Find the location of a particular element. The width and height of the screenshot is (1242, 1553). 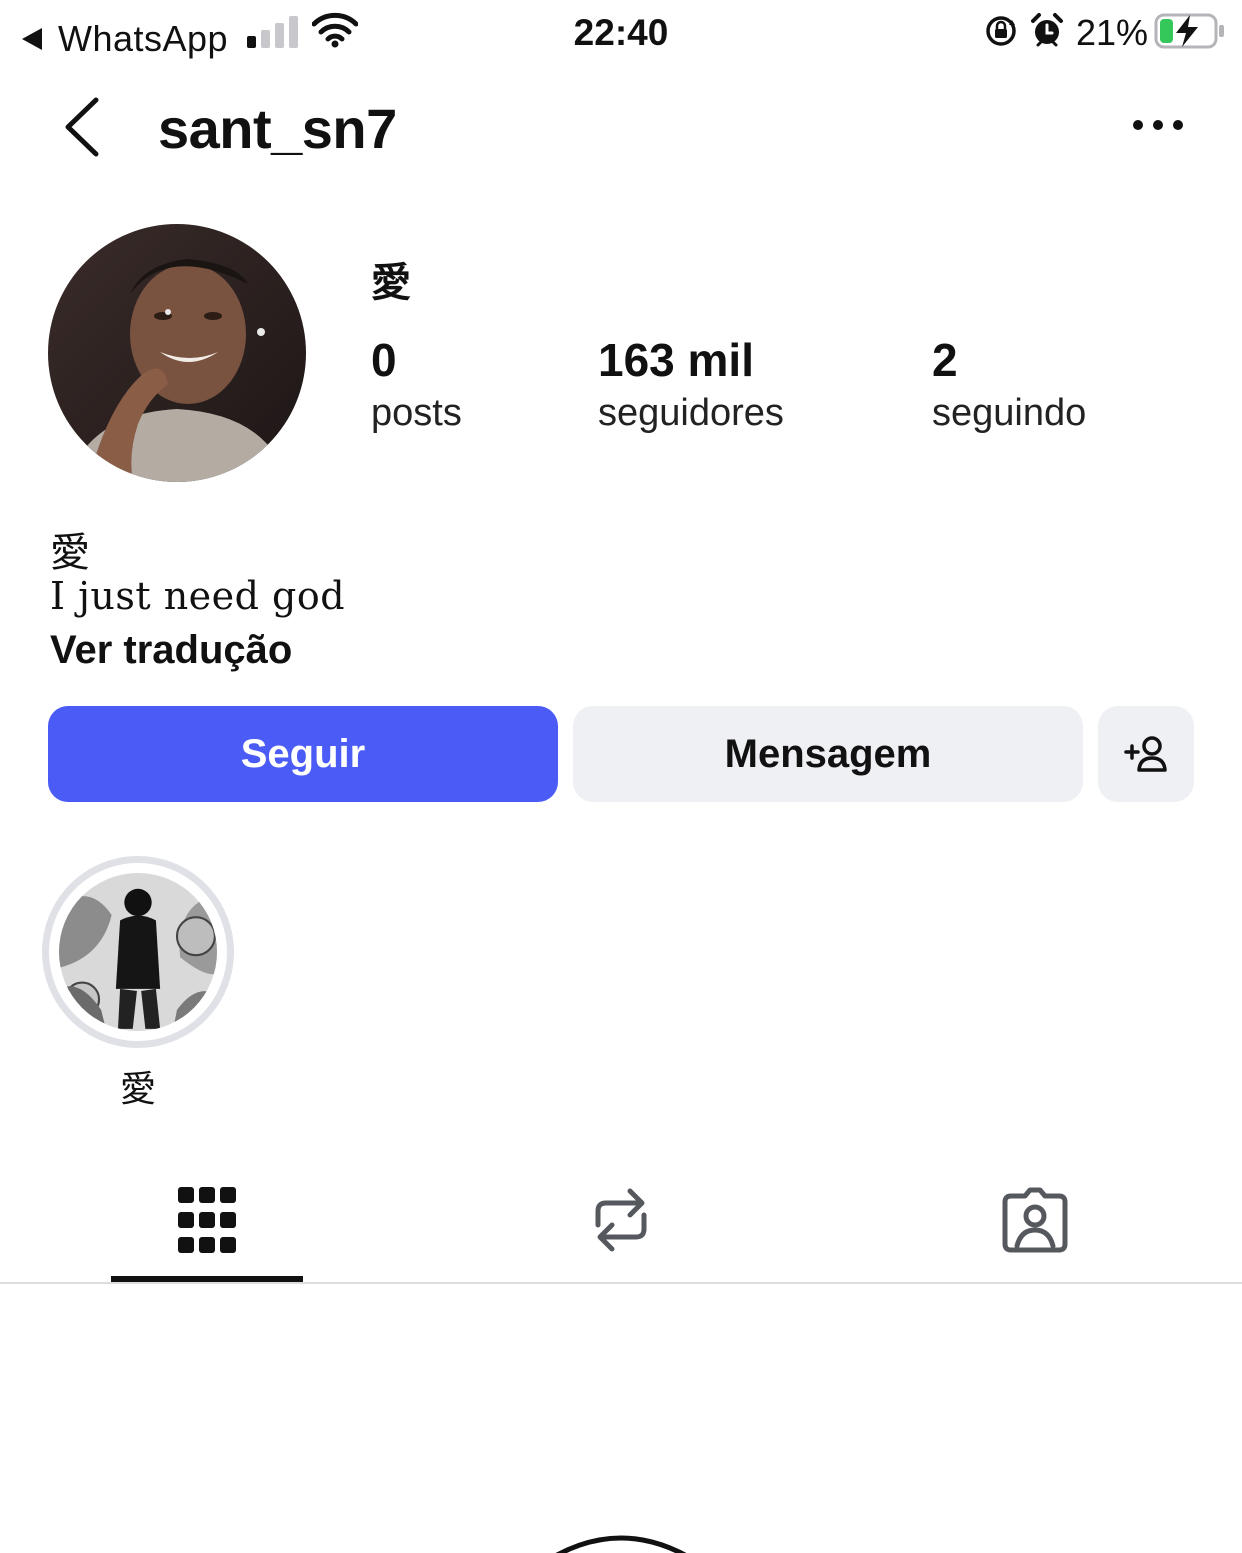

profile-tabs is located at coordinates (621, 1222).